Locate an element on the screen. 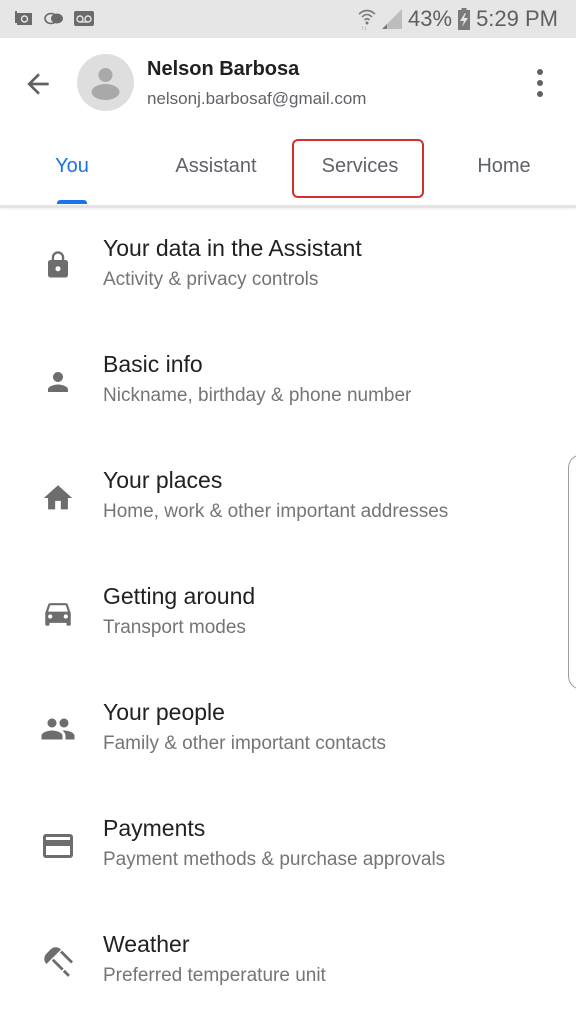  list-item-weather: Weather Preferred temperature unit is located at coordinates (288, 962).